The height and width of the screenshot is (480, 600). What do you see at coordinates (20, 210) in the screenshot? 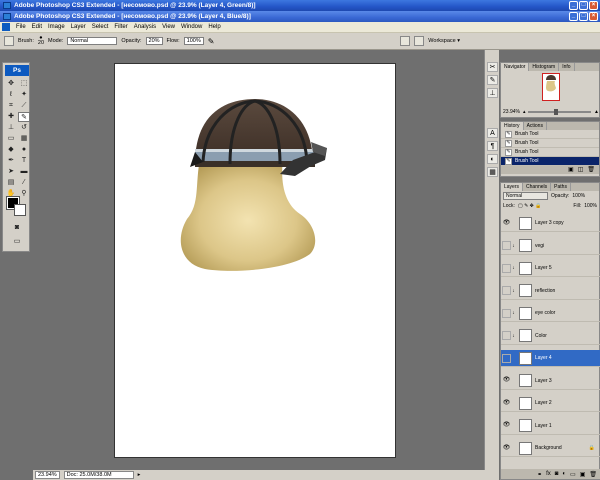
I see `background-color-swatch` at bounding box center [20, 210].